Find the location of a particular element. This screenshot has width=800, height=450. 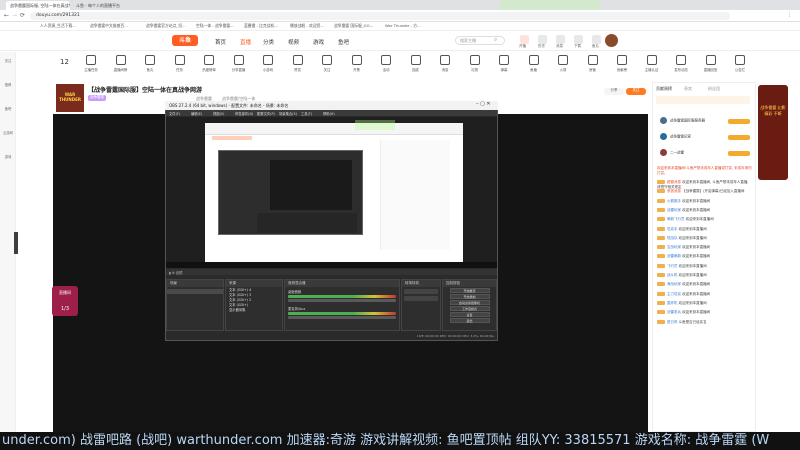

right-tab: 粉丝团 is located at coordinates (714, 89).